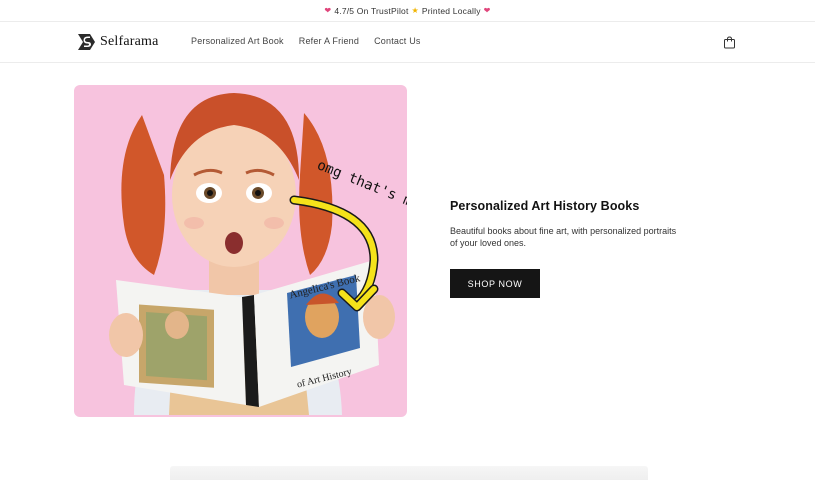 The height and width of the screenshot is (480, 815). I want to click on next-section-strip, so click(409, 473).